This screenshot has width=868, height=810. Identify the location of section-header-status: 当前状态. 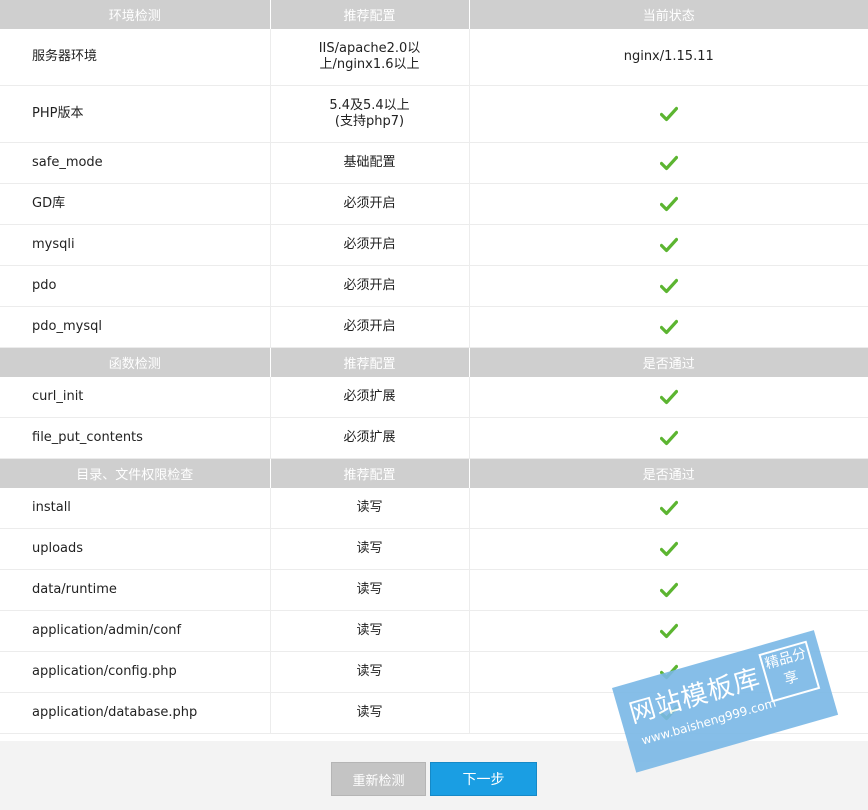
(668, 14).